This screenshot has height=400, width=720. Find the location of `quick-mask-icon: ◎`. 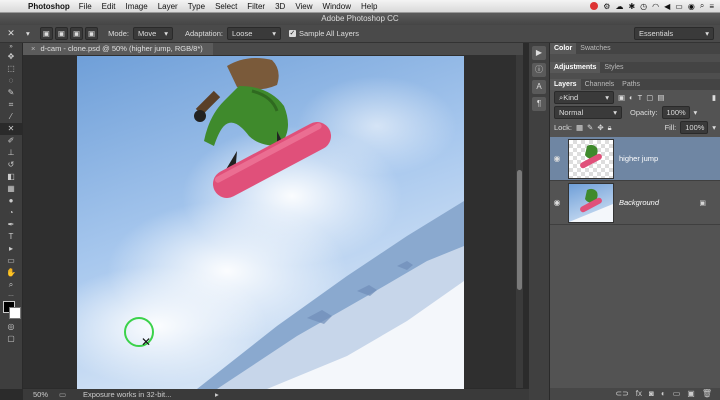

quick-mask-icon: ◎ is located at coordinates (11, 327).